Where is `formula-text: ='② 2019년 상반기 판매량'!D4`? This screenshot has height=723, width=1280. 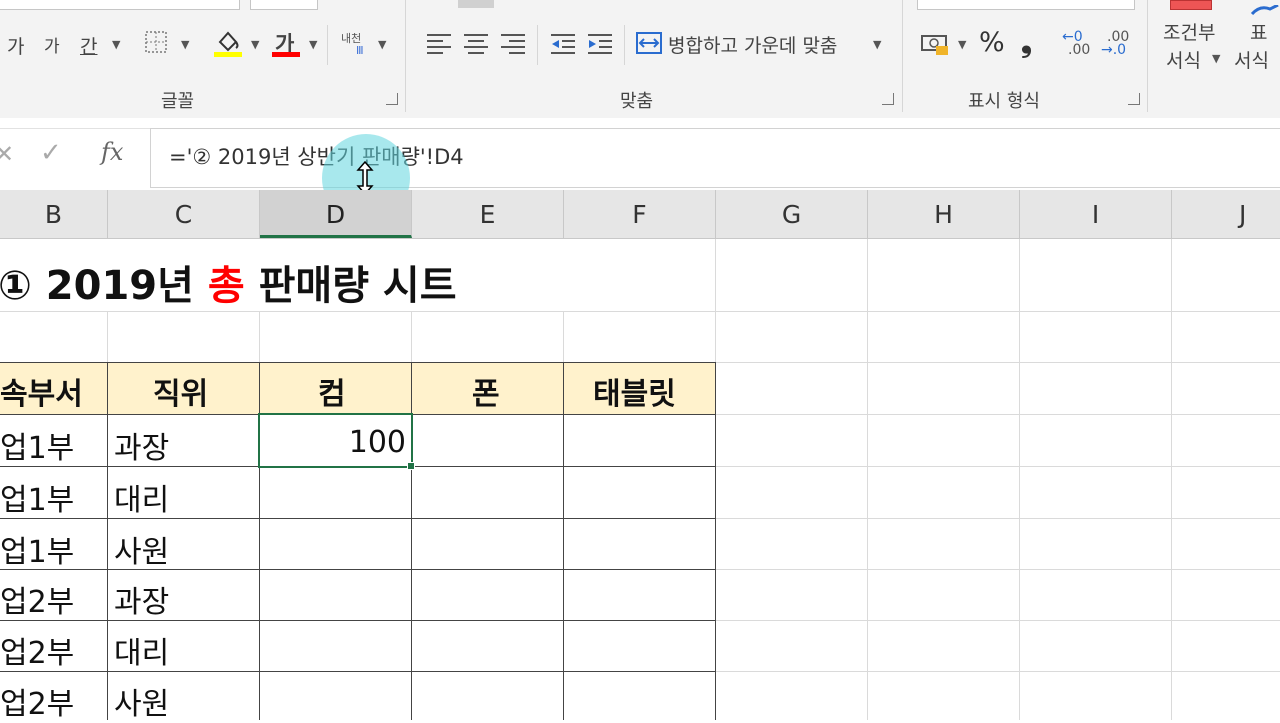 formula-text: ='② 2019년 상반기 판매량'!D4 is located at coordinates (316, 157).